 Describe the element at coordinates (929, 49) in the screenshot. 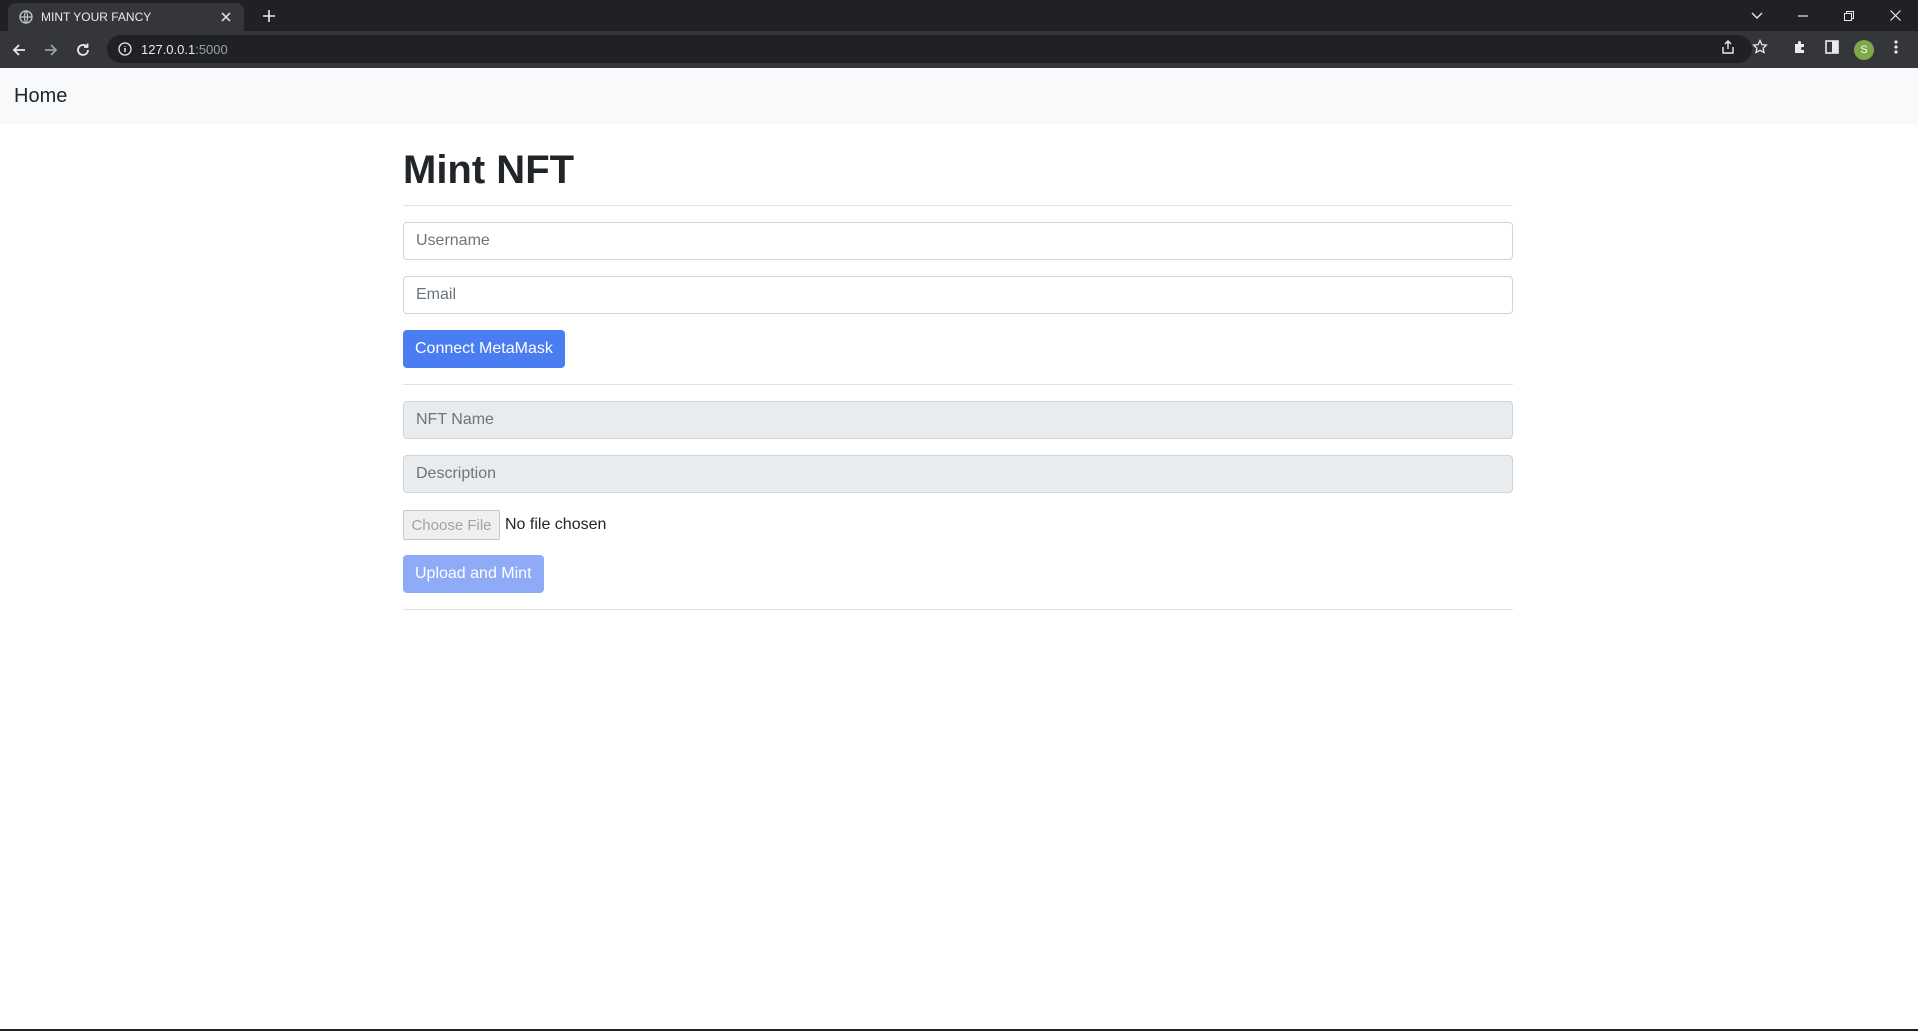

I see `address-bar: 127.0.0.1:5000` at that location.